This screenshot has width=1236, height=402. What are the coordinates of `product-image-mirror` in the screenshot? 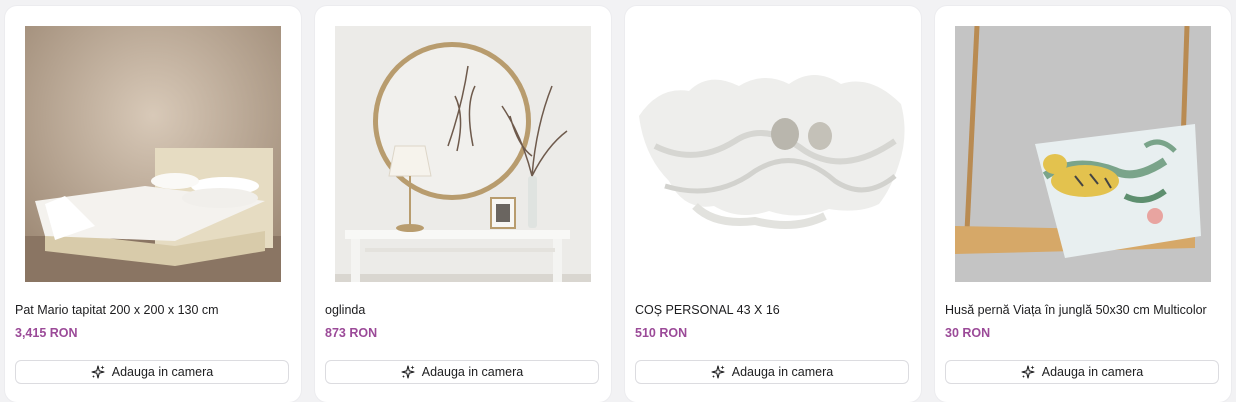 It's located at (463, 154).